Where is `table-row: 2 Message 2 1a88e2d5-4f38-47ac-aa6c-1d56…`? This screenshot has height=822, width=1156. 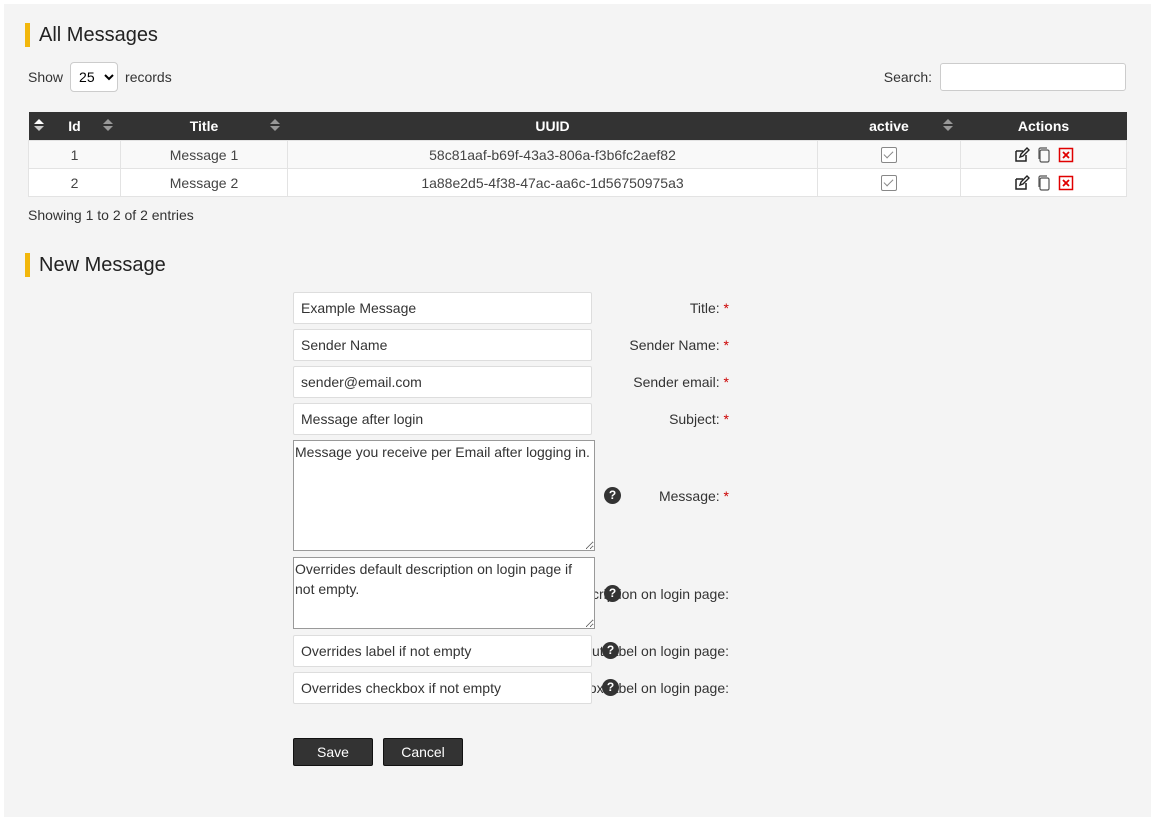 table-row: 2 Message 2 1a88e2d5-4f38-47ac-aa6c-1d56… is located at coordinates (577, 182).